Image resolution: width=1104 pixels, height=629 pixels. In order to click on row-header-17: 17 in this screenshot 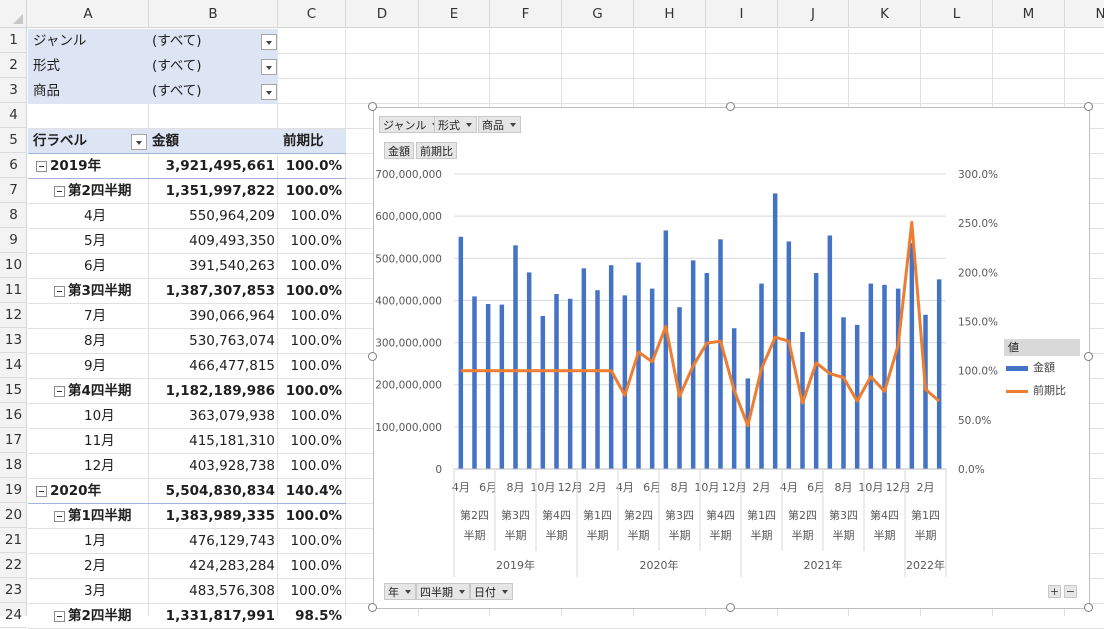, I will do `click(13, 440)`.